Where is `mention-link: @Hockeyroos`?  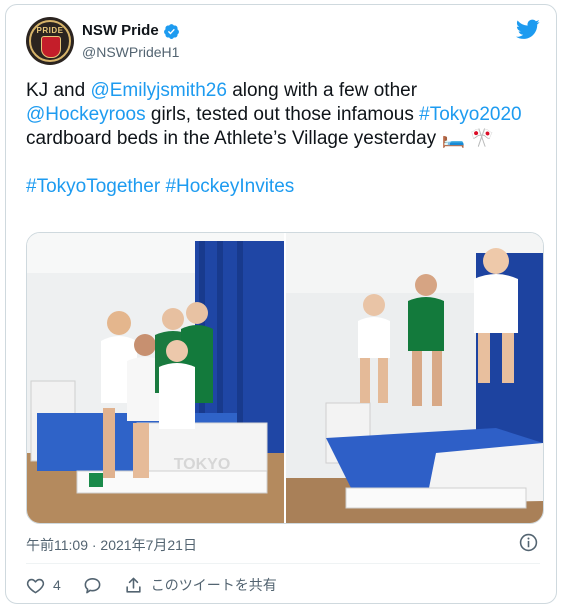 mention-link: @Hockeyroos is located at coordinates (86, 114).